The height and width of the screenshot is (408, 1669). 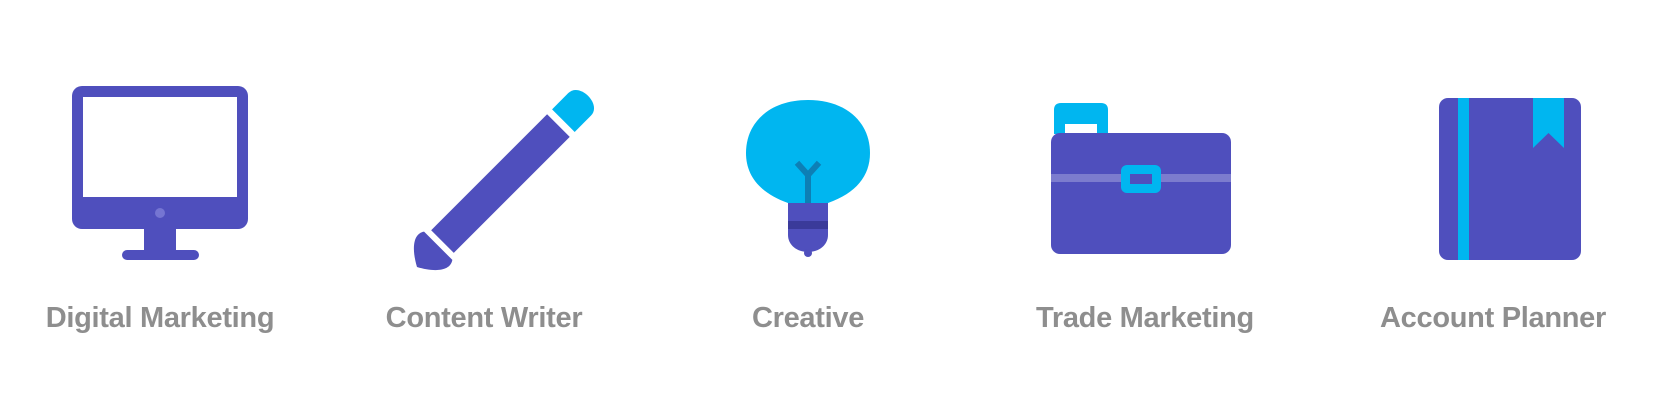 What do you see at coordinates (808, 318) in the screenshot?
I see `role-label: Creative` at bounding box center [808, 318].